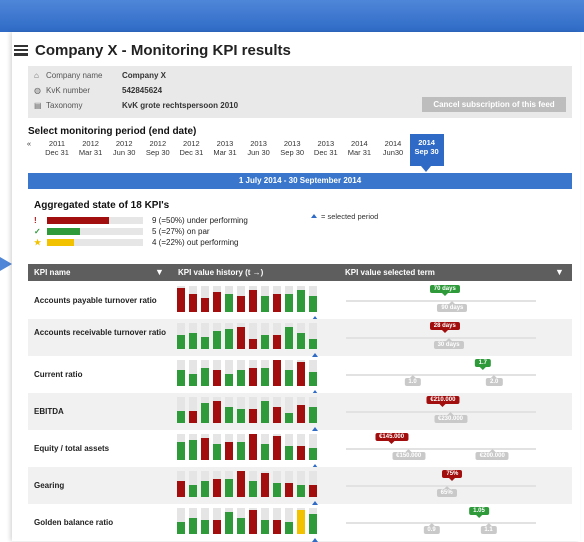 The width and height of the screenshot is (584, 542). I want to click on period-item: 2014 Sep 30, so click(426, 150).